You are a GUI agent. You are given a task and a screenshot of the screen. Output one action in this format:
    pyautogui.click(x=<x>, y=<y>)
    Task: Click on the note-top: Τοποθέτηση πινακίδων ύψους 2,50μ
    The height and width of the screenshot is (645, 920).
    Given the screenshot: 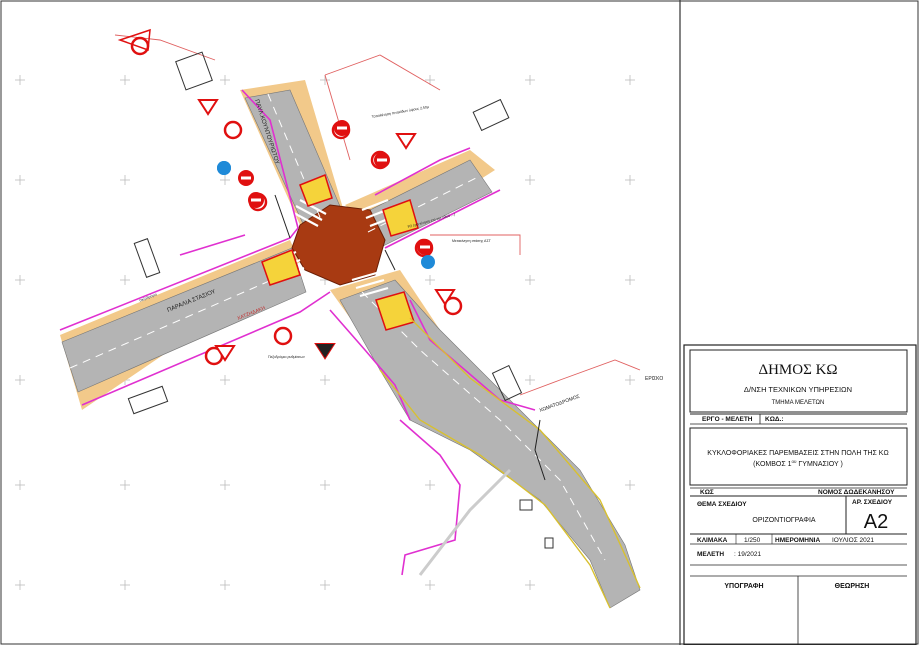 What is the action you would take?
    pyautogui.click(x=400, y=112)
    